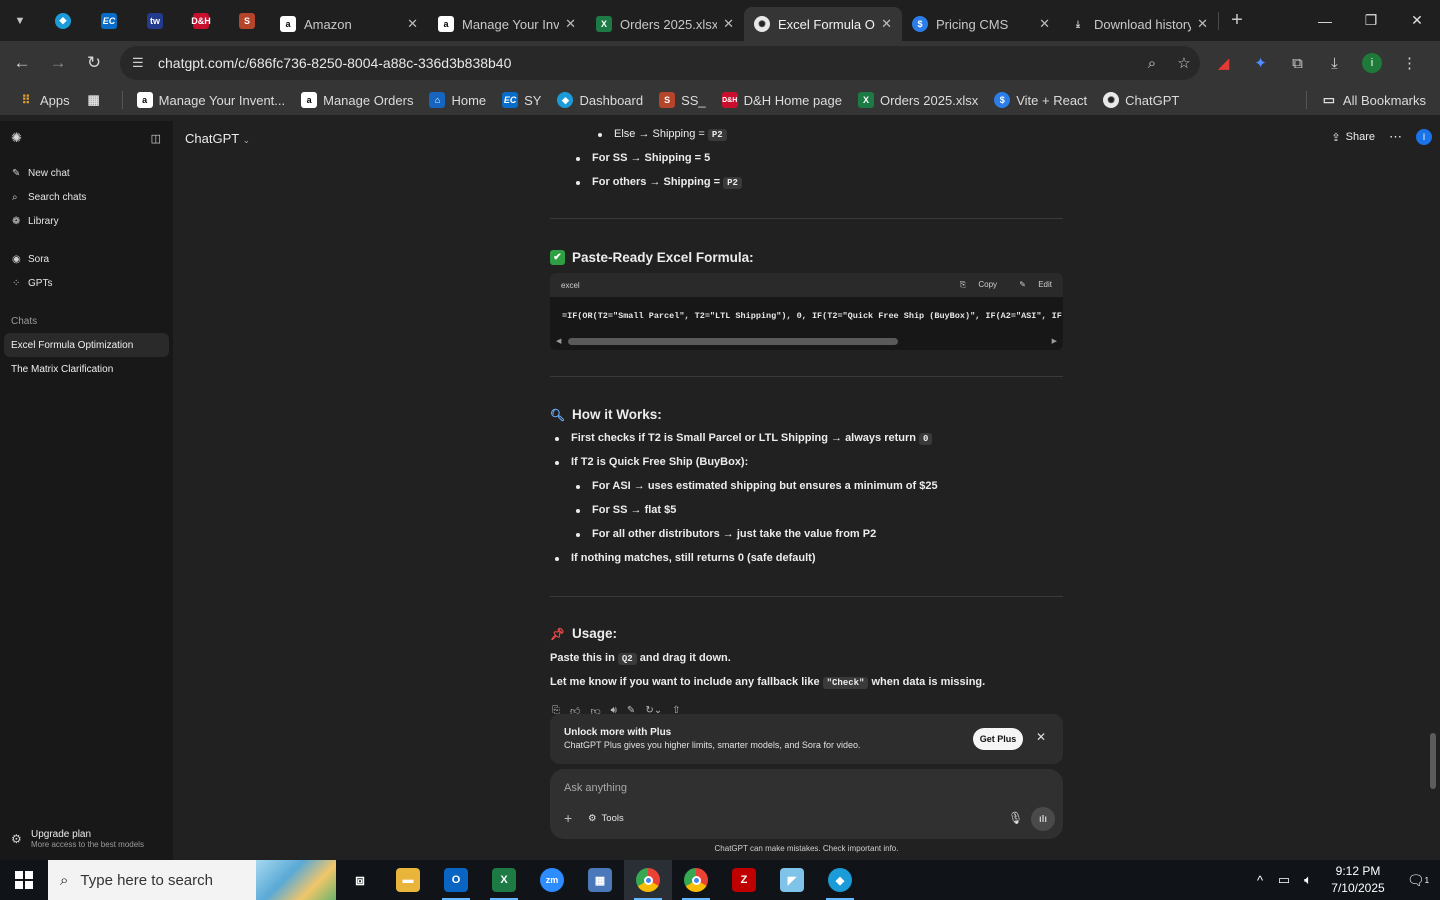 Image resolution: width=1440 pixels, height=900 pixels. Describe the element at coordinates (840, 880) in the screenshot. I see `taskbar-app: ◆` at that location.